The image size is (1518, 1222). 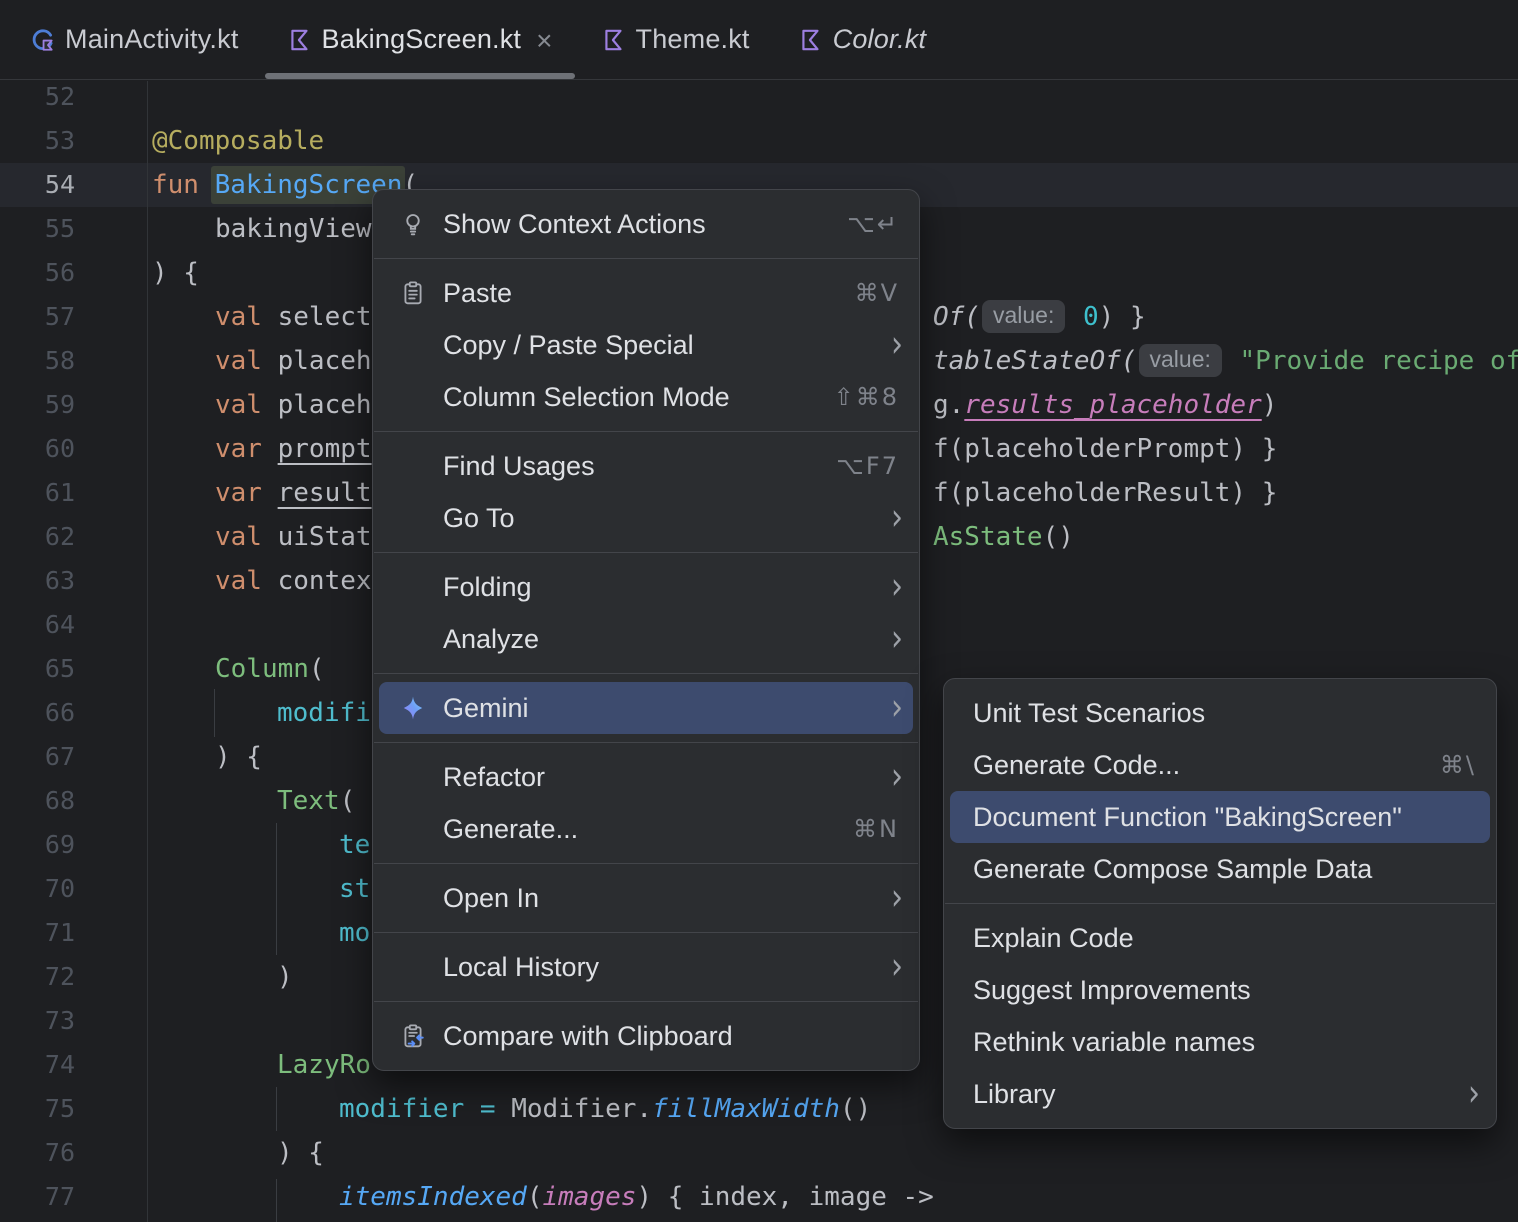 I want to click on menu-item-copy-paste-special: Copy / Paste Special ›, so click(x=646, y=345).